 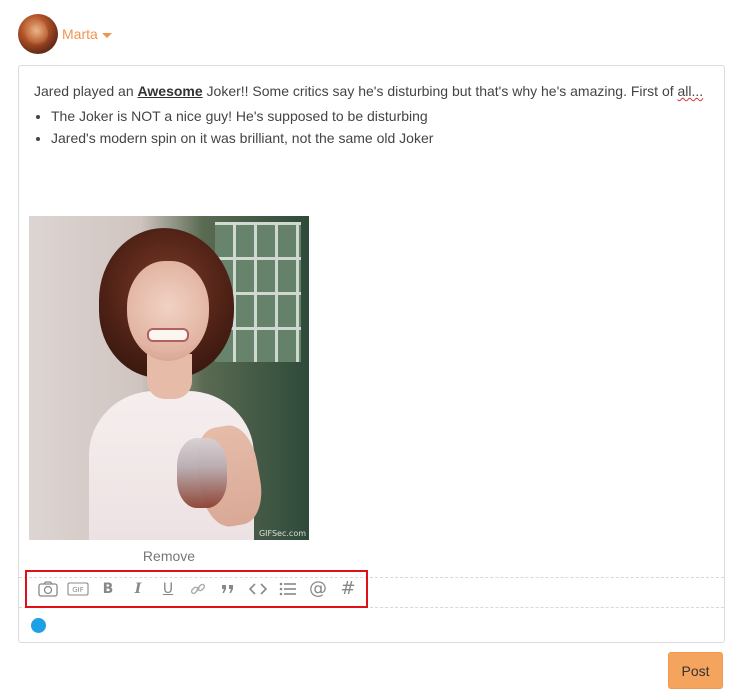 I want to click on italic-icon: I, so click(x=138, y=589).